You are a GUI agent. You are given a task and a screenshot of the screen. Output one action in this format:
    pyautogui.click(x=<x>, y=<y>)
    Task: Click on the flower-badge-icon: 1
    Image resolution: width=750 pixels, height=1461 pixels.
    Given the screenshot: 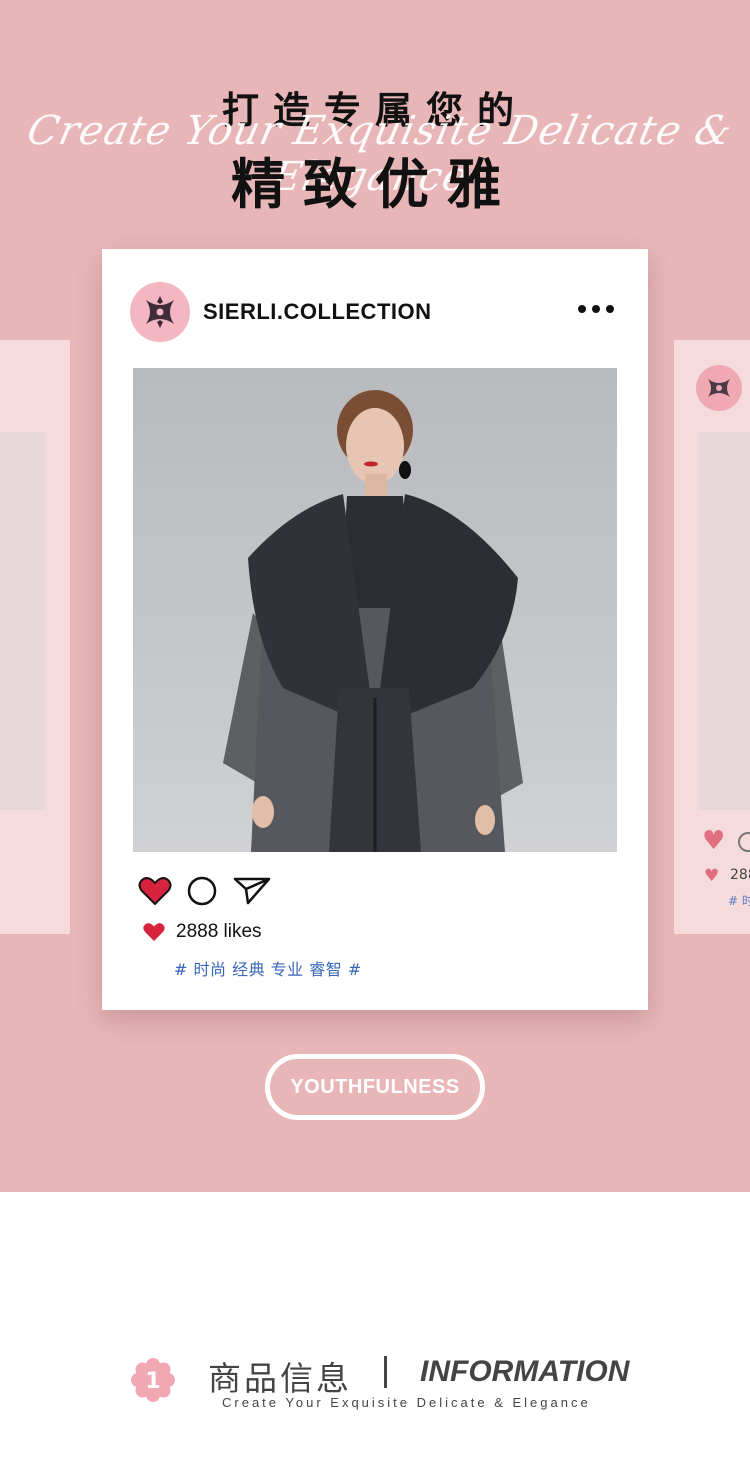 What is the action you would take?
    pyautogui.click(x=153, y=1380)
    